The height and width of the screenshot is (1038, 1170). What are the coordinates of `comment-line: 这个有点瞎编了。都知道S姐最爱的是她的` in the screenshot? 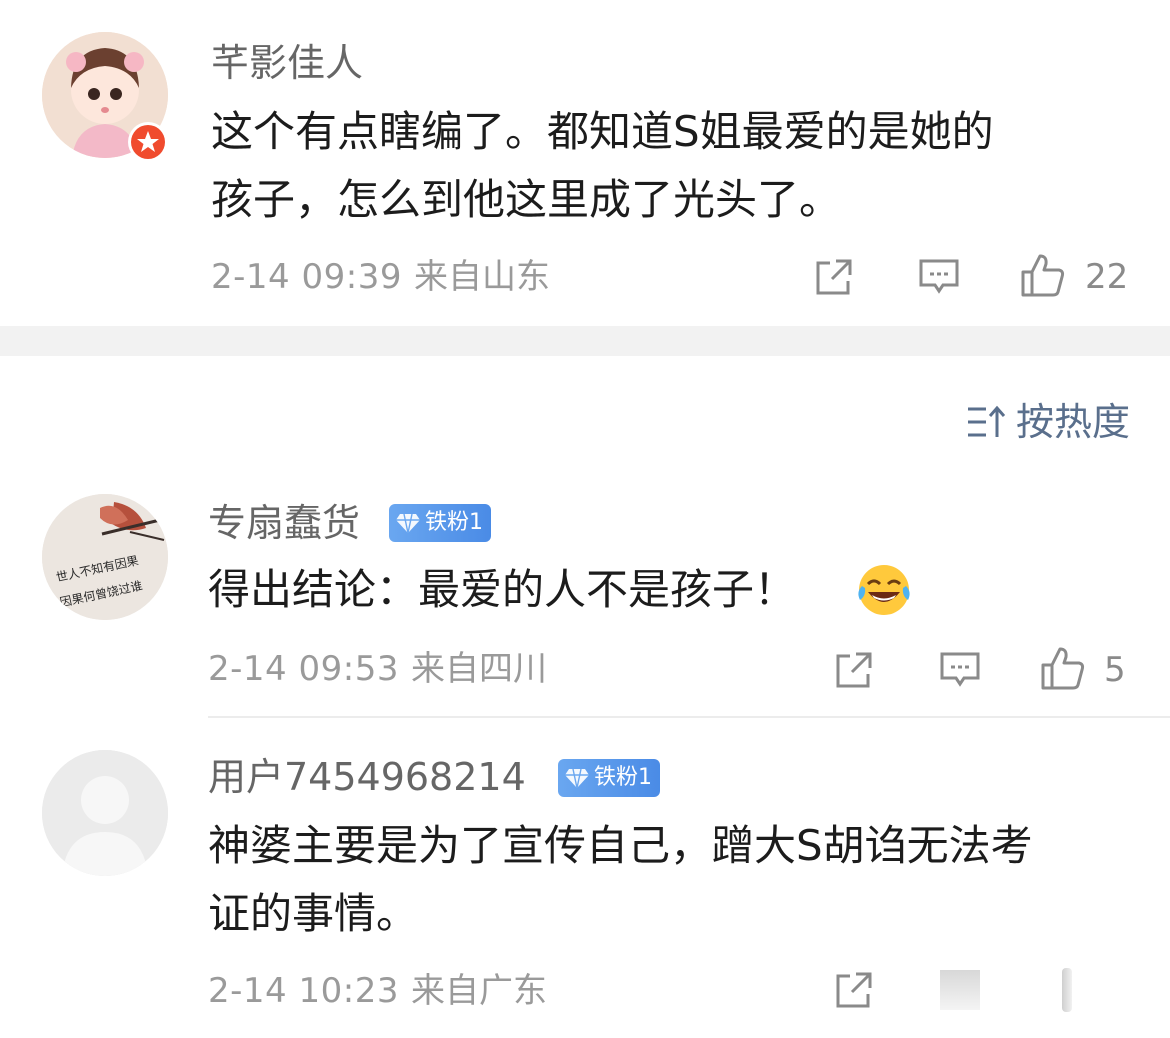 It's located at (602, 131).